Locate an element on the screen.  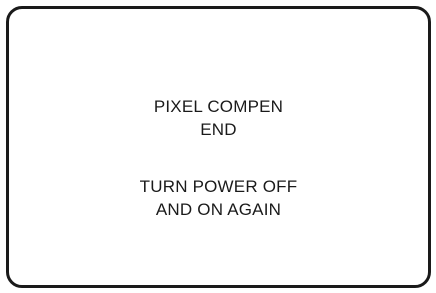
status-line-end: END is located at coordinates (218, 129).